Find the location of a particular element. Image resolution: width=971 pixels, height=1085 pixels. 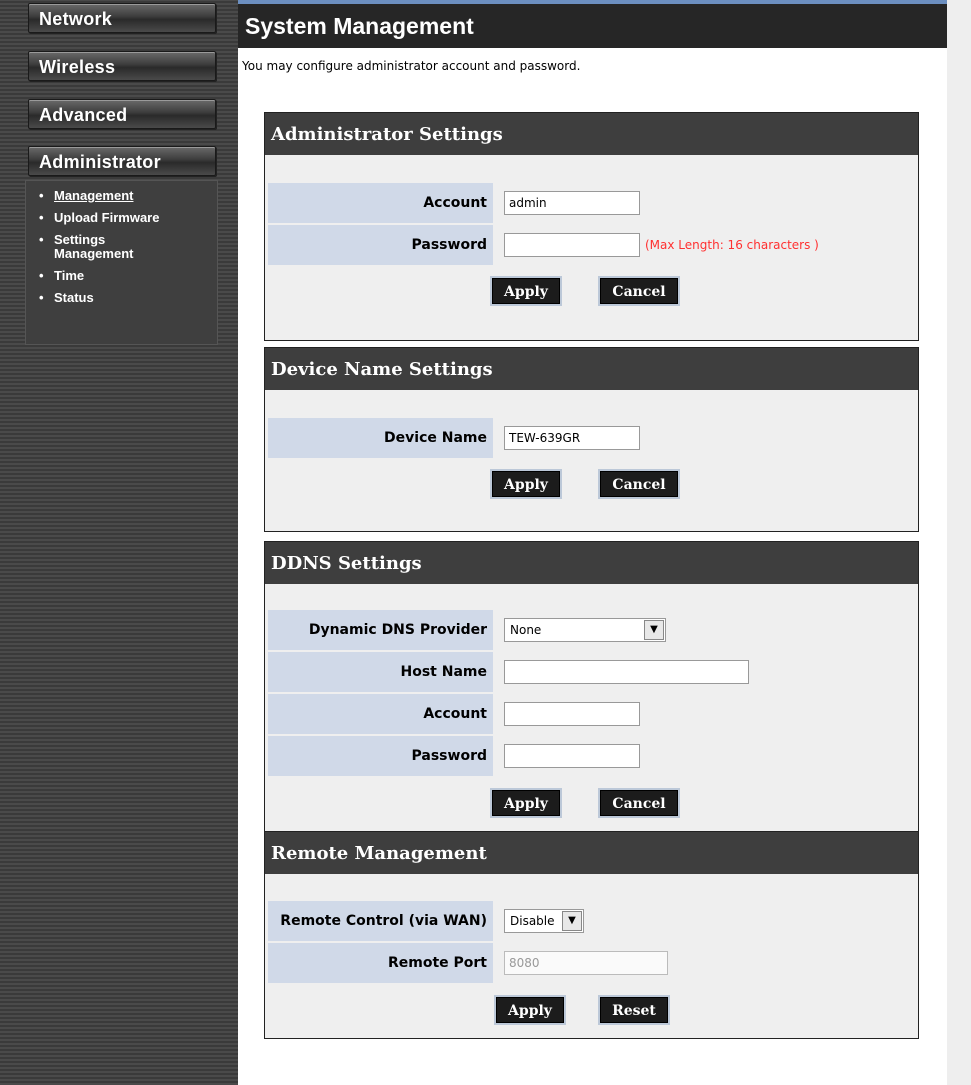

remote-port-label: Remote Port is located at coordinates (380, 963).